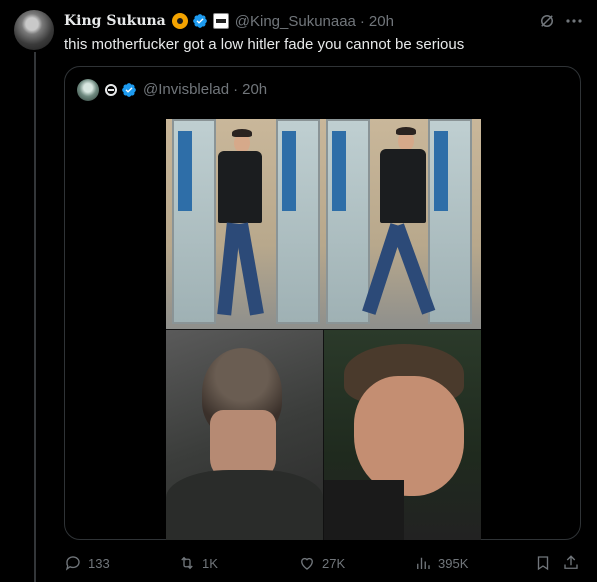 This screenshot has height=582, width=597. I want to click on radioactive-icon, so click(179, 21).